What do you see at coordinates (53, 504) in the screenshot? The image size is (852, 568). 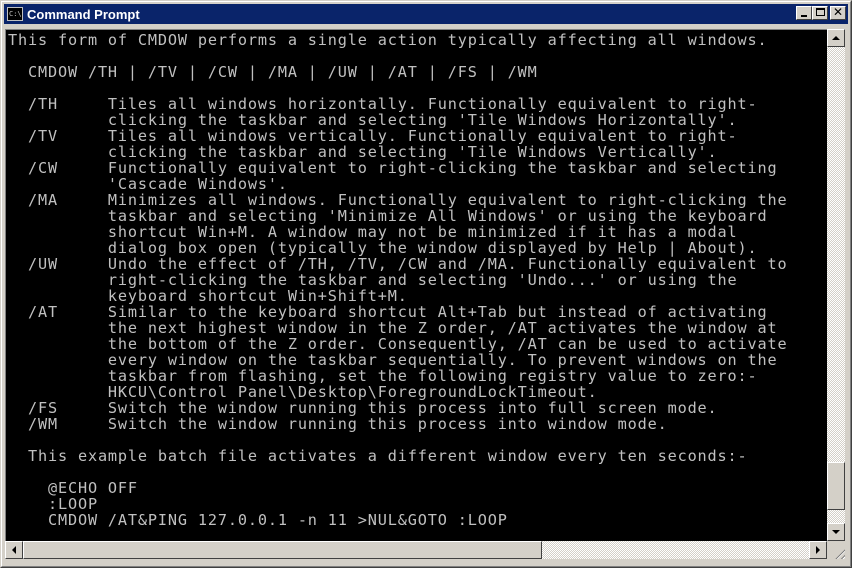 I see `console-line: :LOOP` at bounding box center [53, 504].